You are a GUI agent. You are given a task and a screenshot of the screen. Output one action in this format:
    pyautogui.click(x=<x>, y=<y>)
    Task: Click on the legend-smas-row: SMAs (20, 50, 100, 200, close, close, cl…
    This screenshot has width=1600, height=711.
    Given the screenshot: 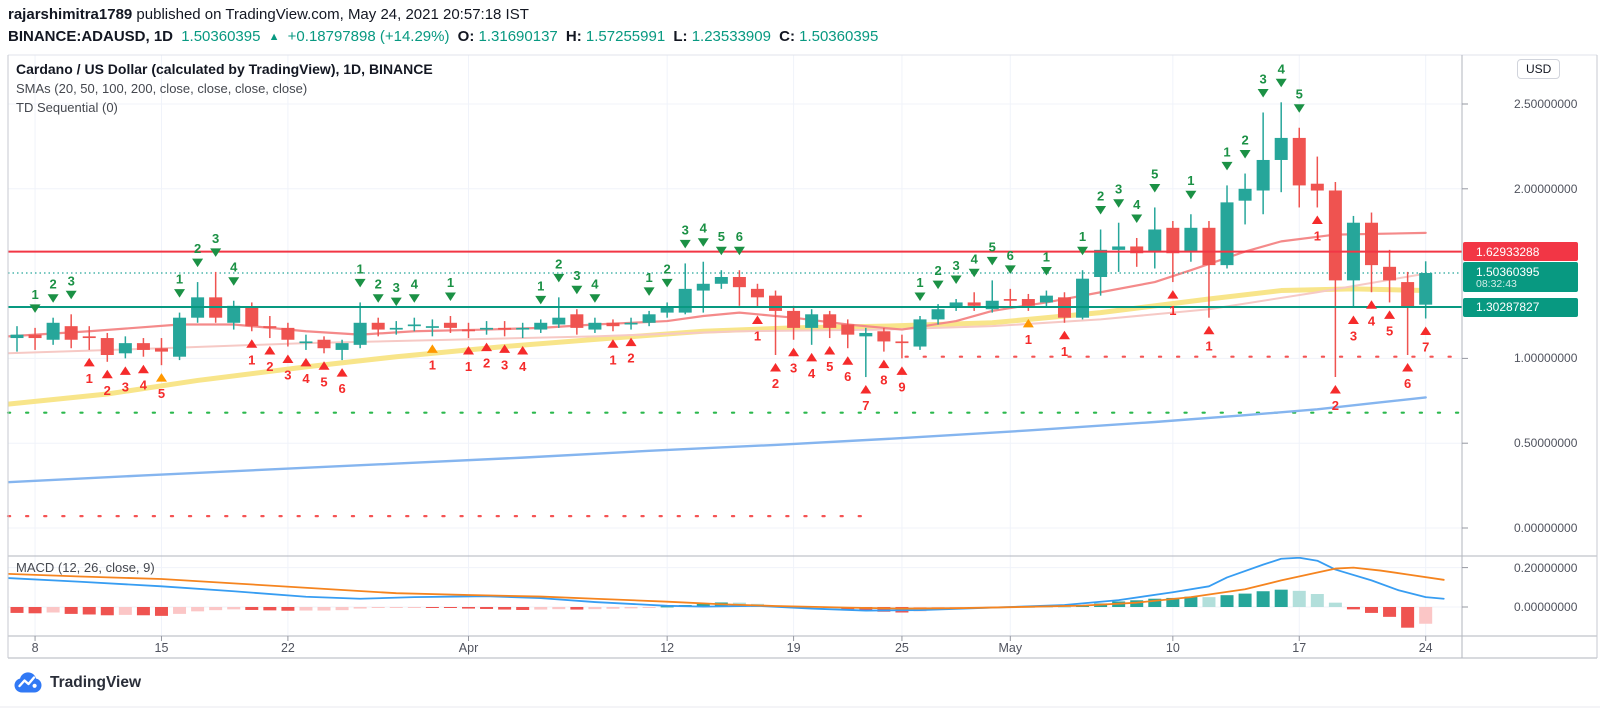 What is the action you would take?
    pyautogui.click(x=224, y=88)
    